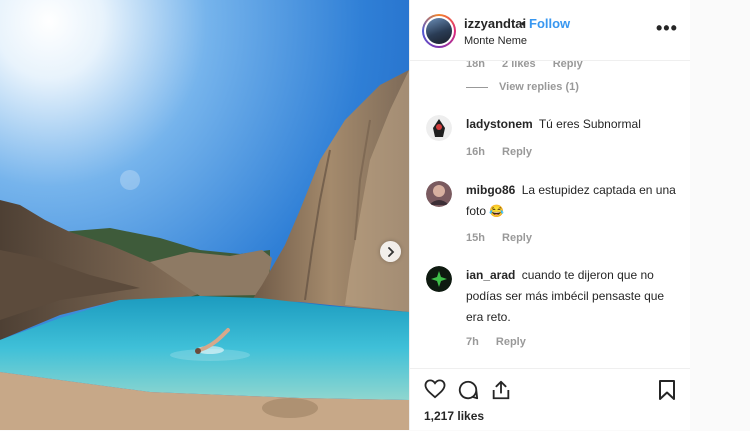  I want to click on reply-likes: 2 likes, so click(519, 65).